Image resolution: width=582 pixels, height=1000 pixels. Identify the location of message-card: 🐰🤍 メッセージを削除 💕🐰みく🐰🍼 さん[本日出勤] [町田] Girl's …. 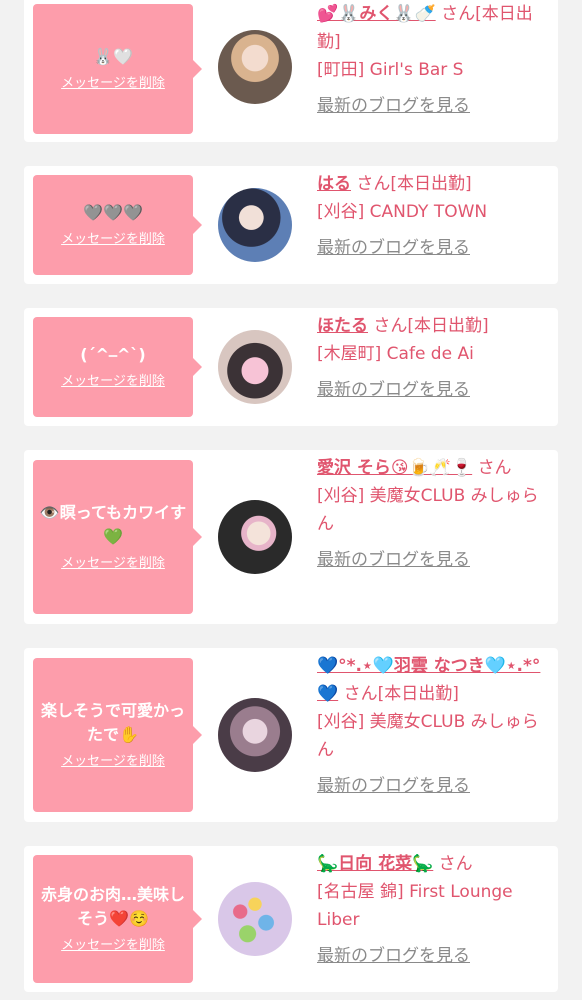
(291, 71).